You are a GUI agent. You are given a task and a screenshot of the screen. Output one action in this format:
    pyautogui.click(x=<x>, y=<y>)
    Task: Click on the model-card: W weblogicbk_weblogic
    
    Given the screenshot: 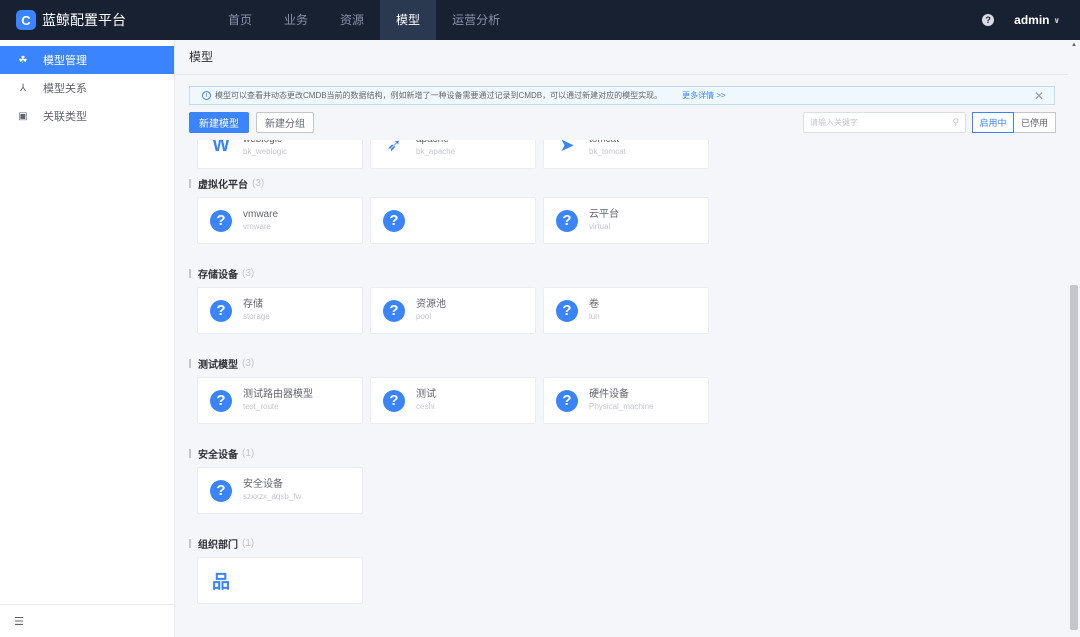 What is the action you would take?
    pyautogui.click(x=280, y=154)
    